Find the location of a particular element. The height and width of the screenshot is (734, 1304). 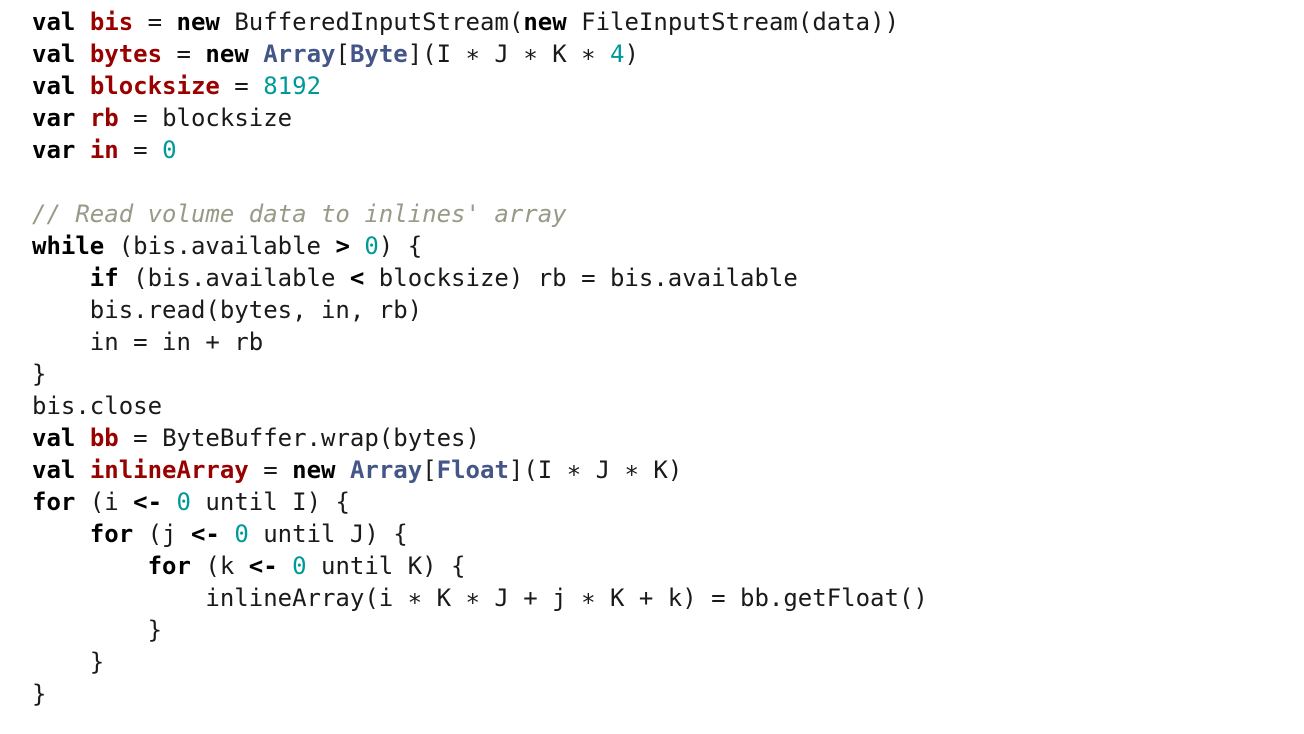

code-text: ) { is located at coordinates (400, 246).